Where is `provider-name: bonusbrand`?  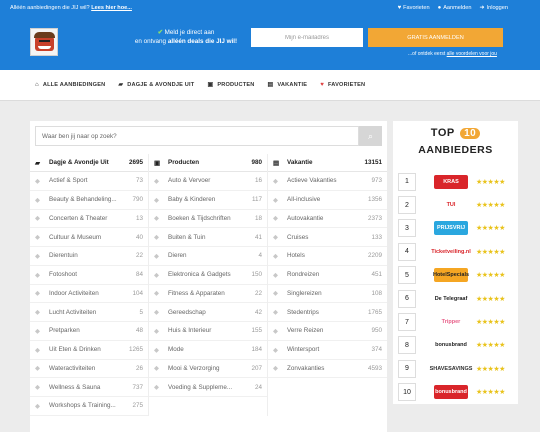
provider-name: bonusbrand is located at coordinates (451, 345).